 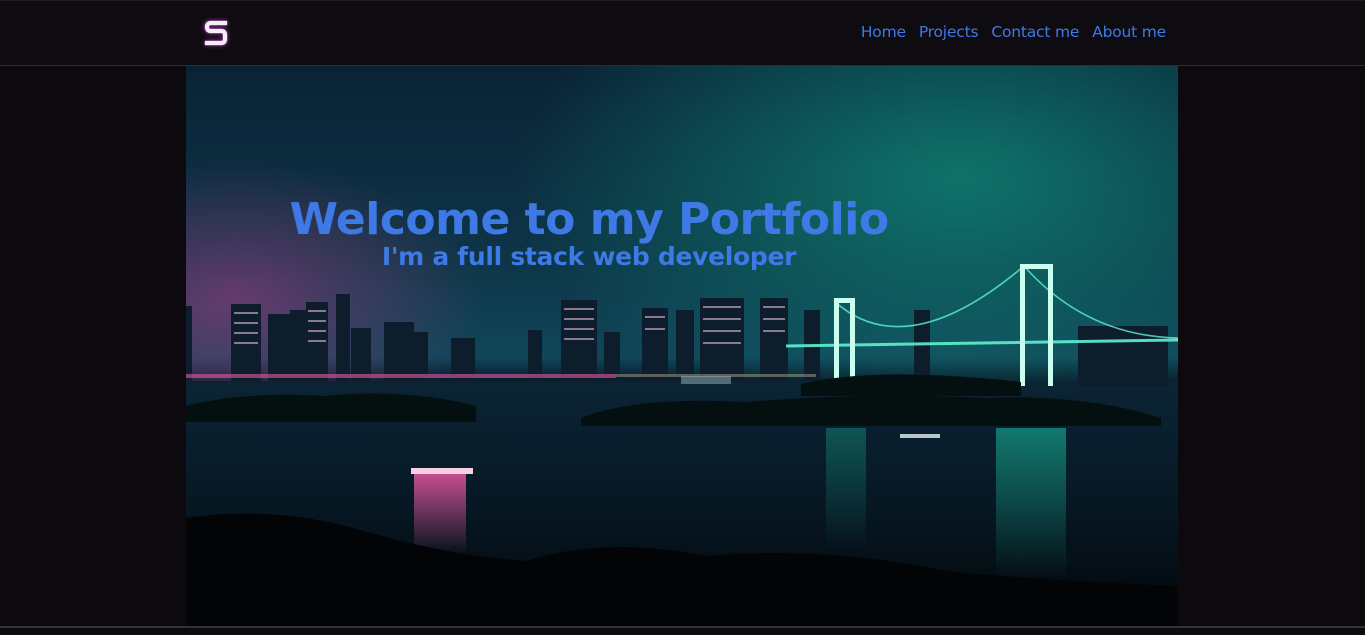 I want to click on navbar: Home Projects Contact me About me, so click(x=682, y=33).